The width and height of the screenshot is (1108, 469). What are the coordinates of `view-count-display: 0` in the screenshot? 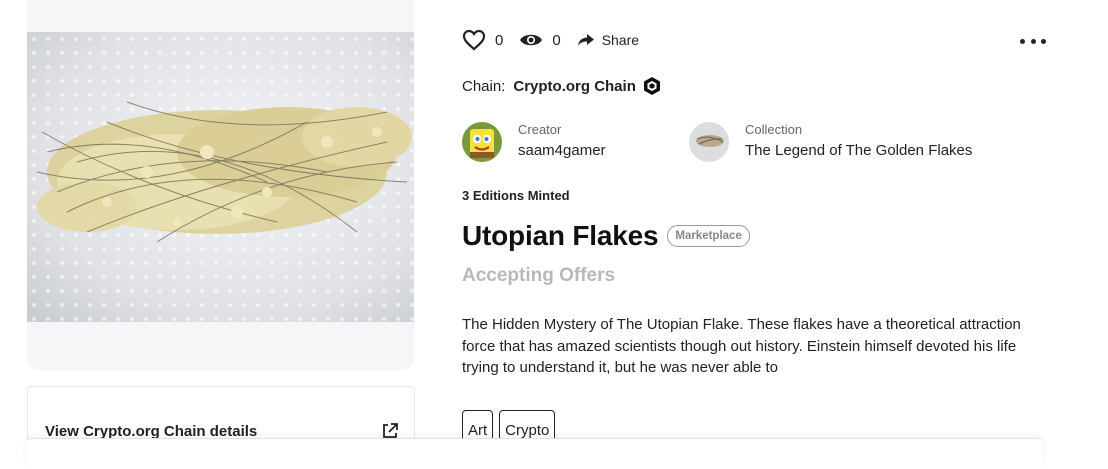 It's located at (540, 40).